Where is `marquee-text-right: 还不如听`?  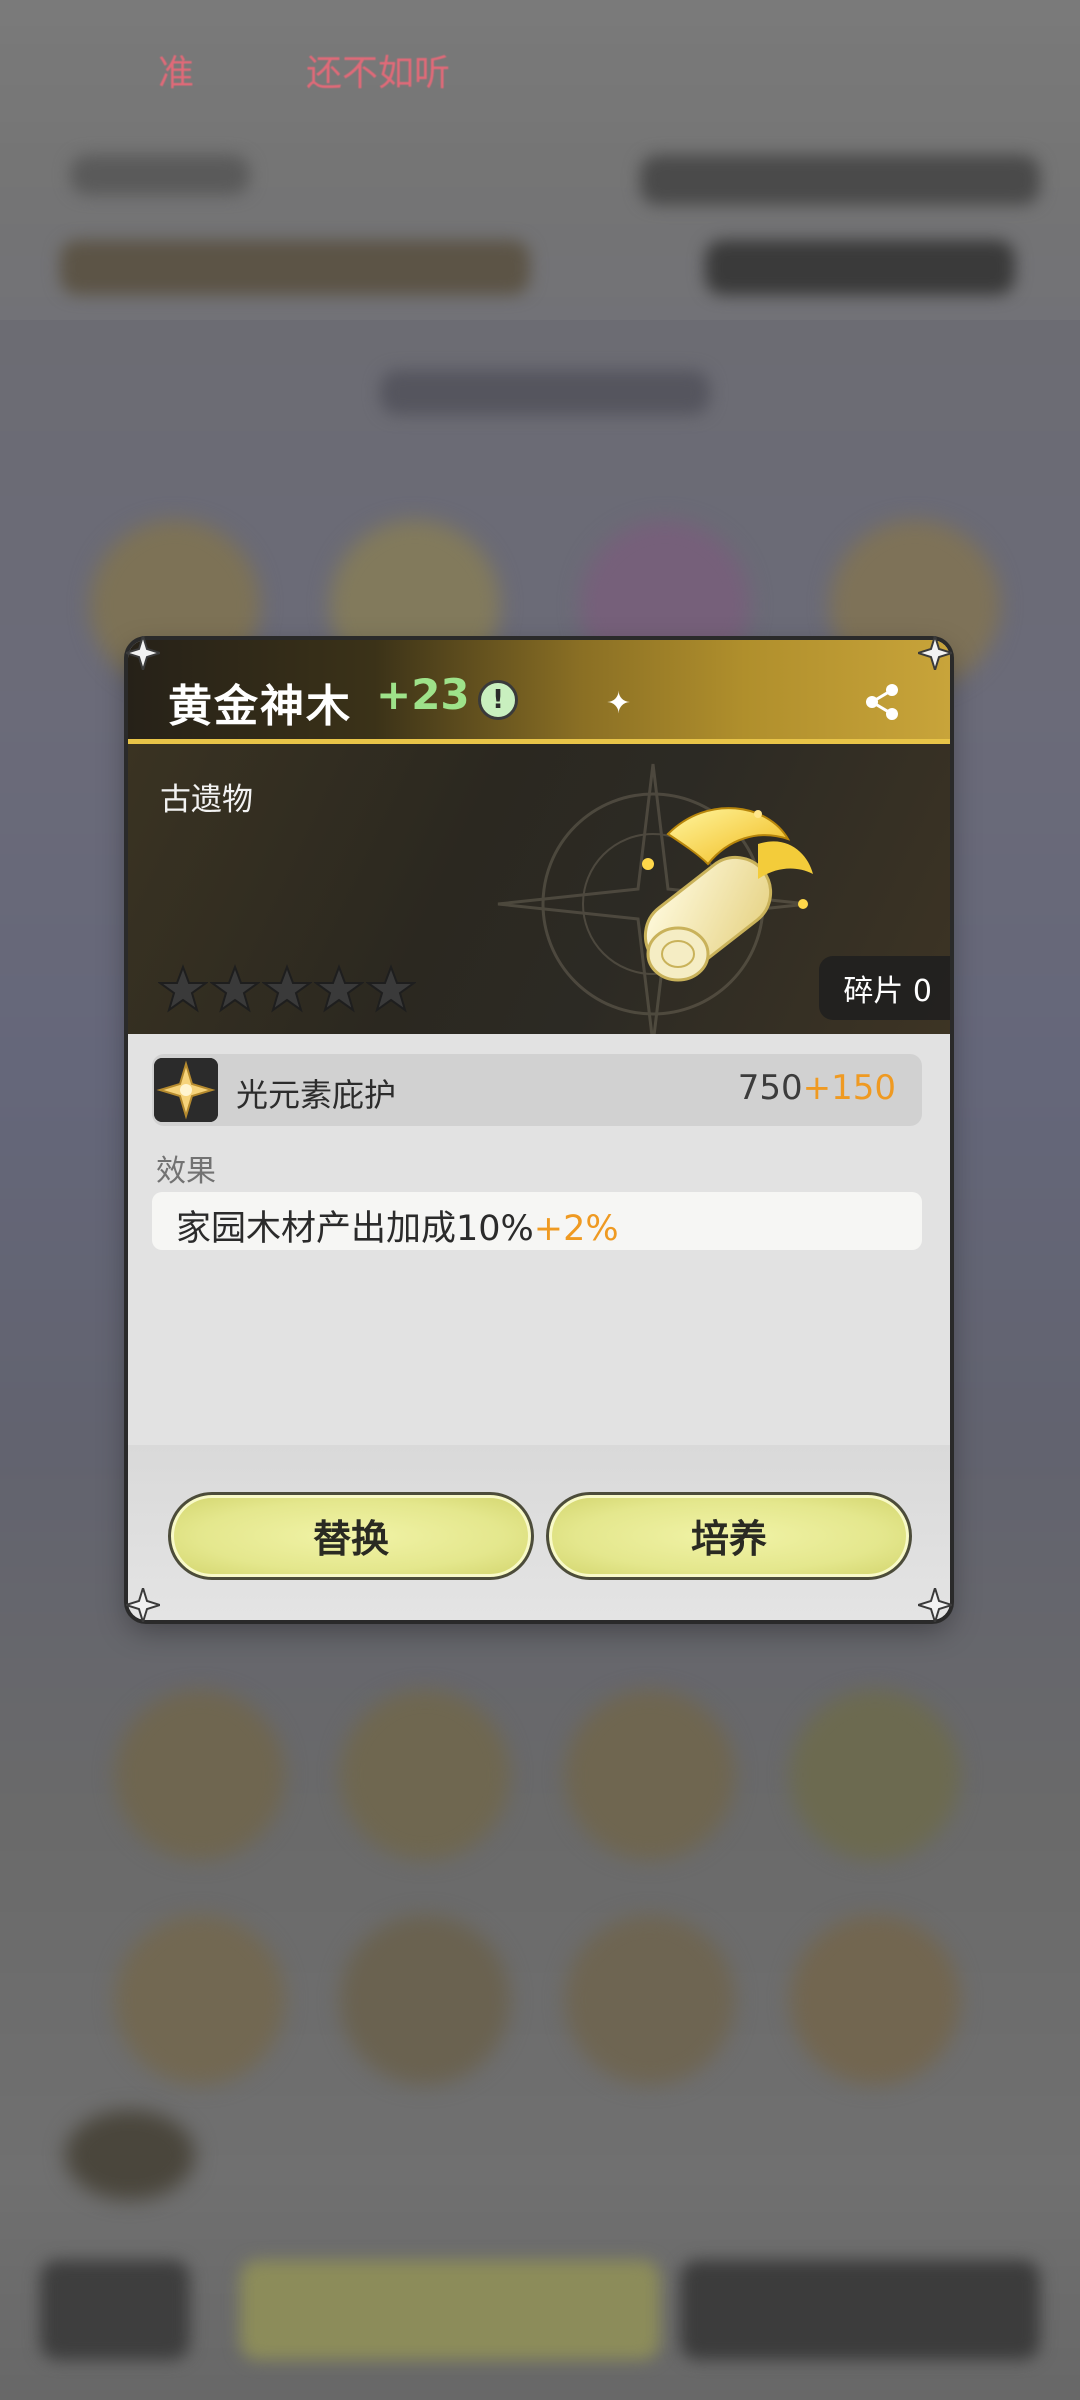 marquee-text-right: 还不如听 is located at coordinates (378, 73).